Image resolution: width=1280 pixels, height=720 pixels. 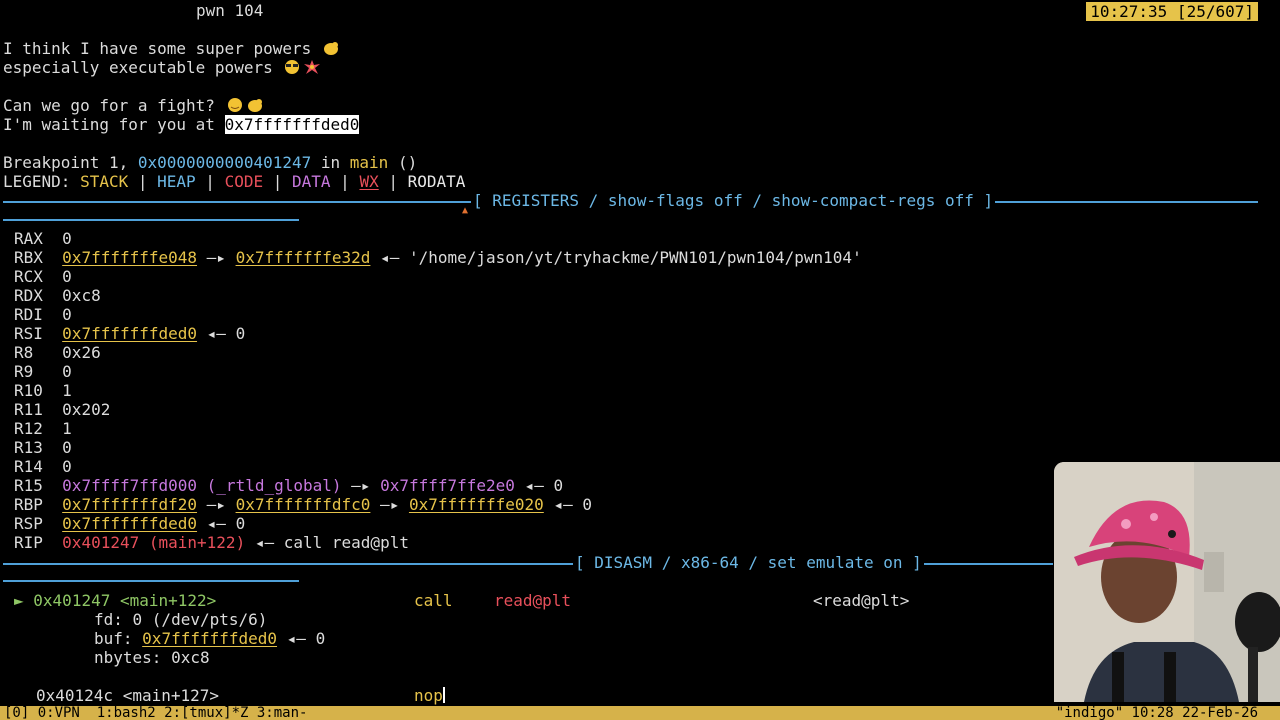 I want to click on disasm-row-next: 0x40124c <main+127>, so click(x=128, y=695).